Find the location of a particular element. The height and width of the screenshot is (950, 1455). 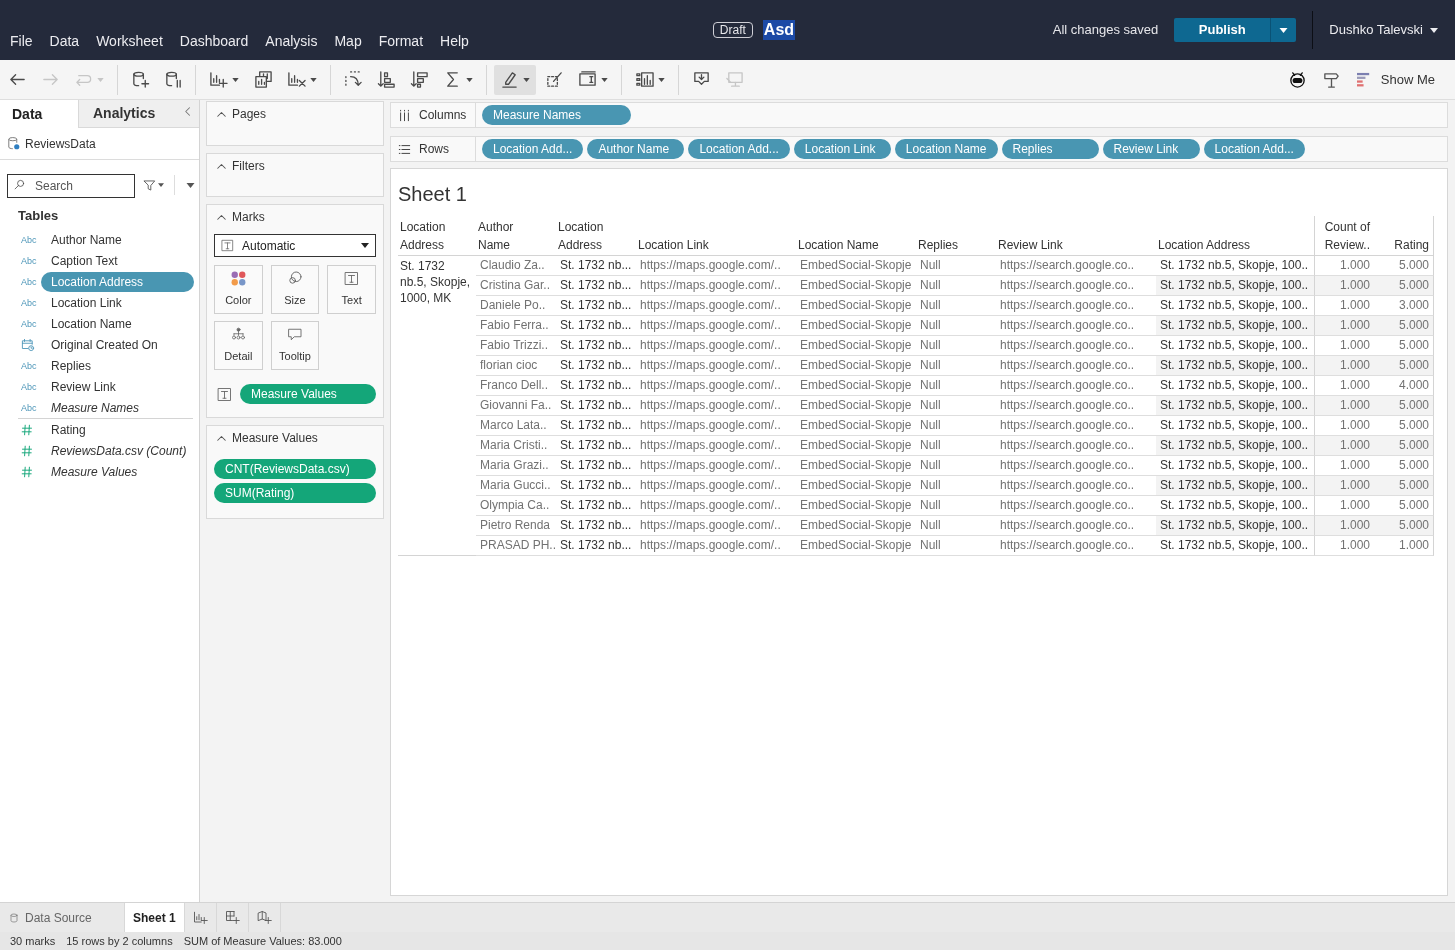

funnel-icon is located at coordinates (149, 185).